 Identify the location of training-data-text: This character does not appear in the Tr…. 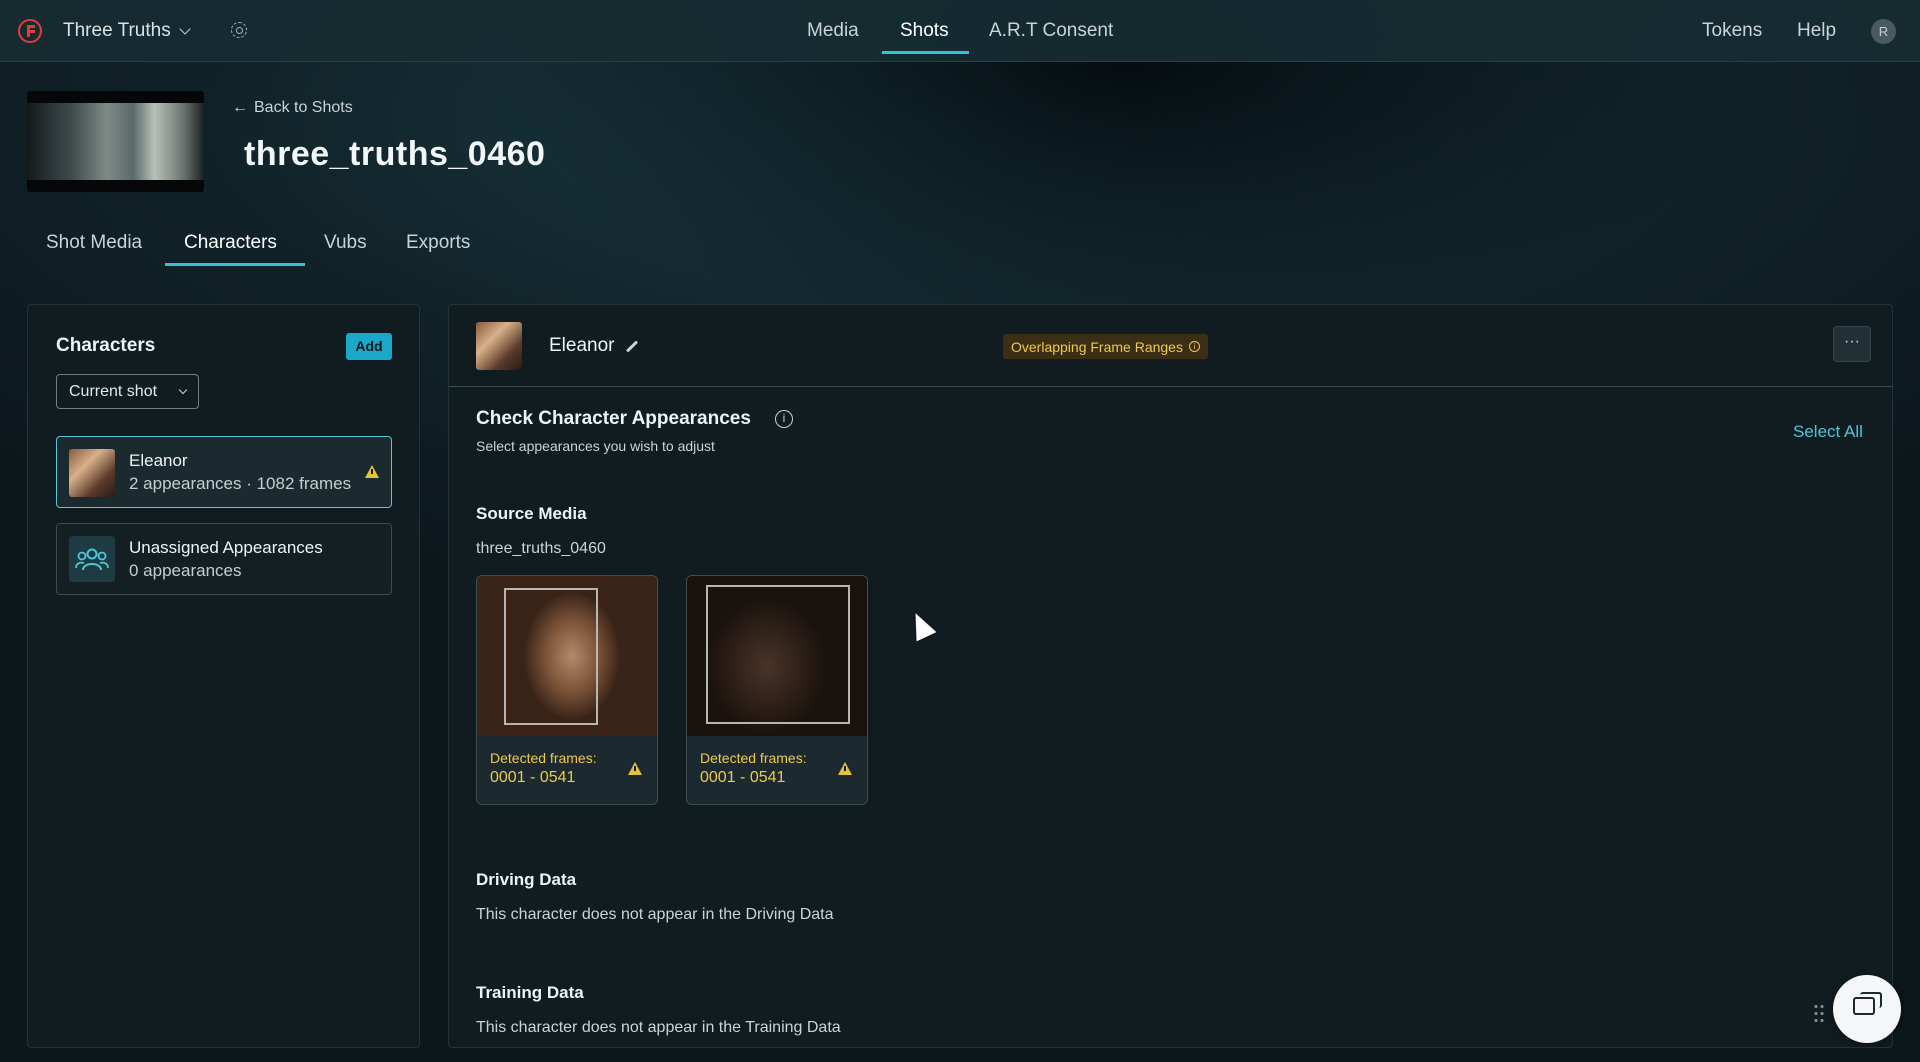
(658, 1027).